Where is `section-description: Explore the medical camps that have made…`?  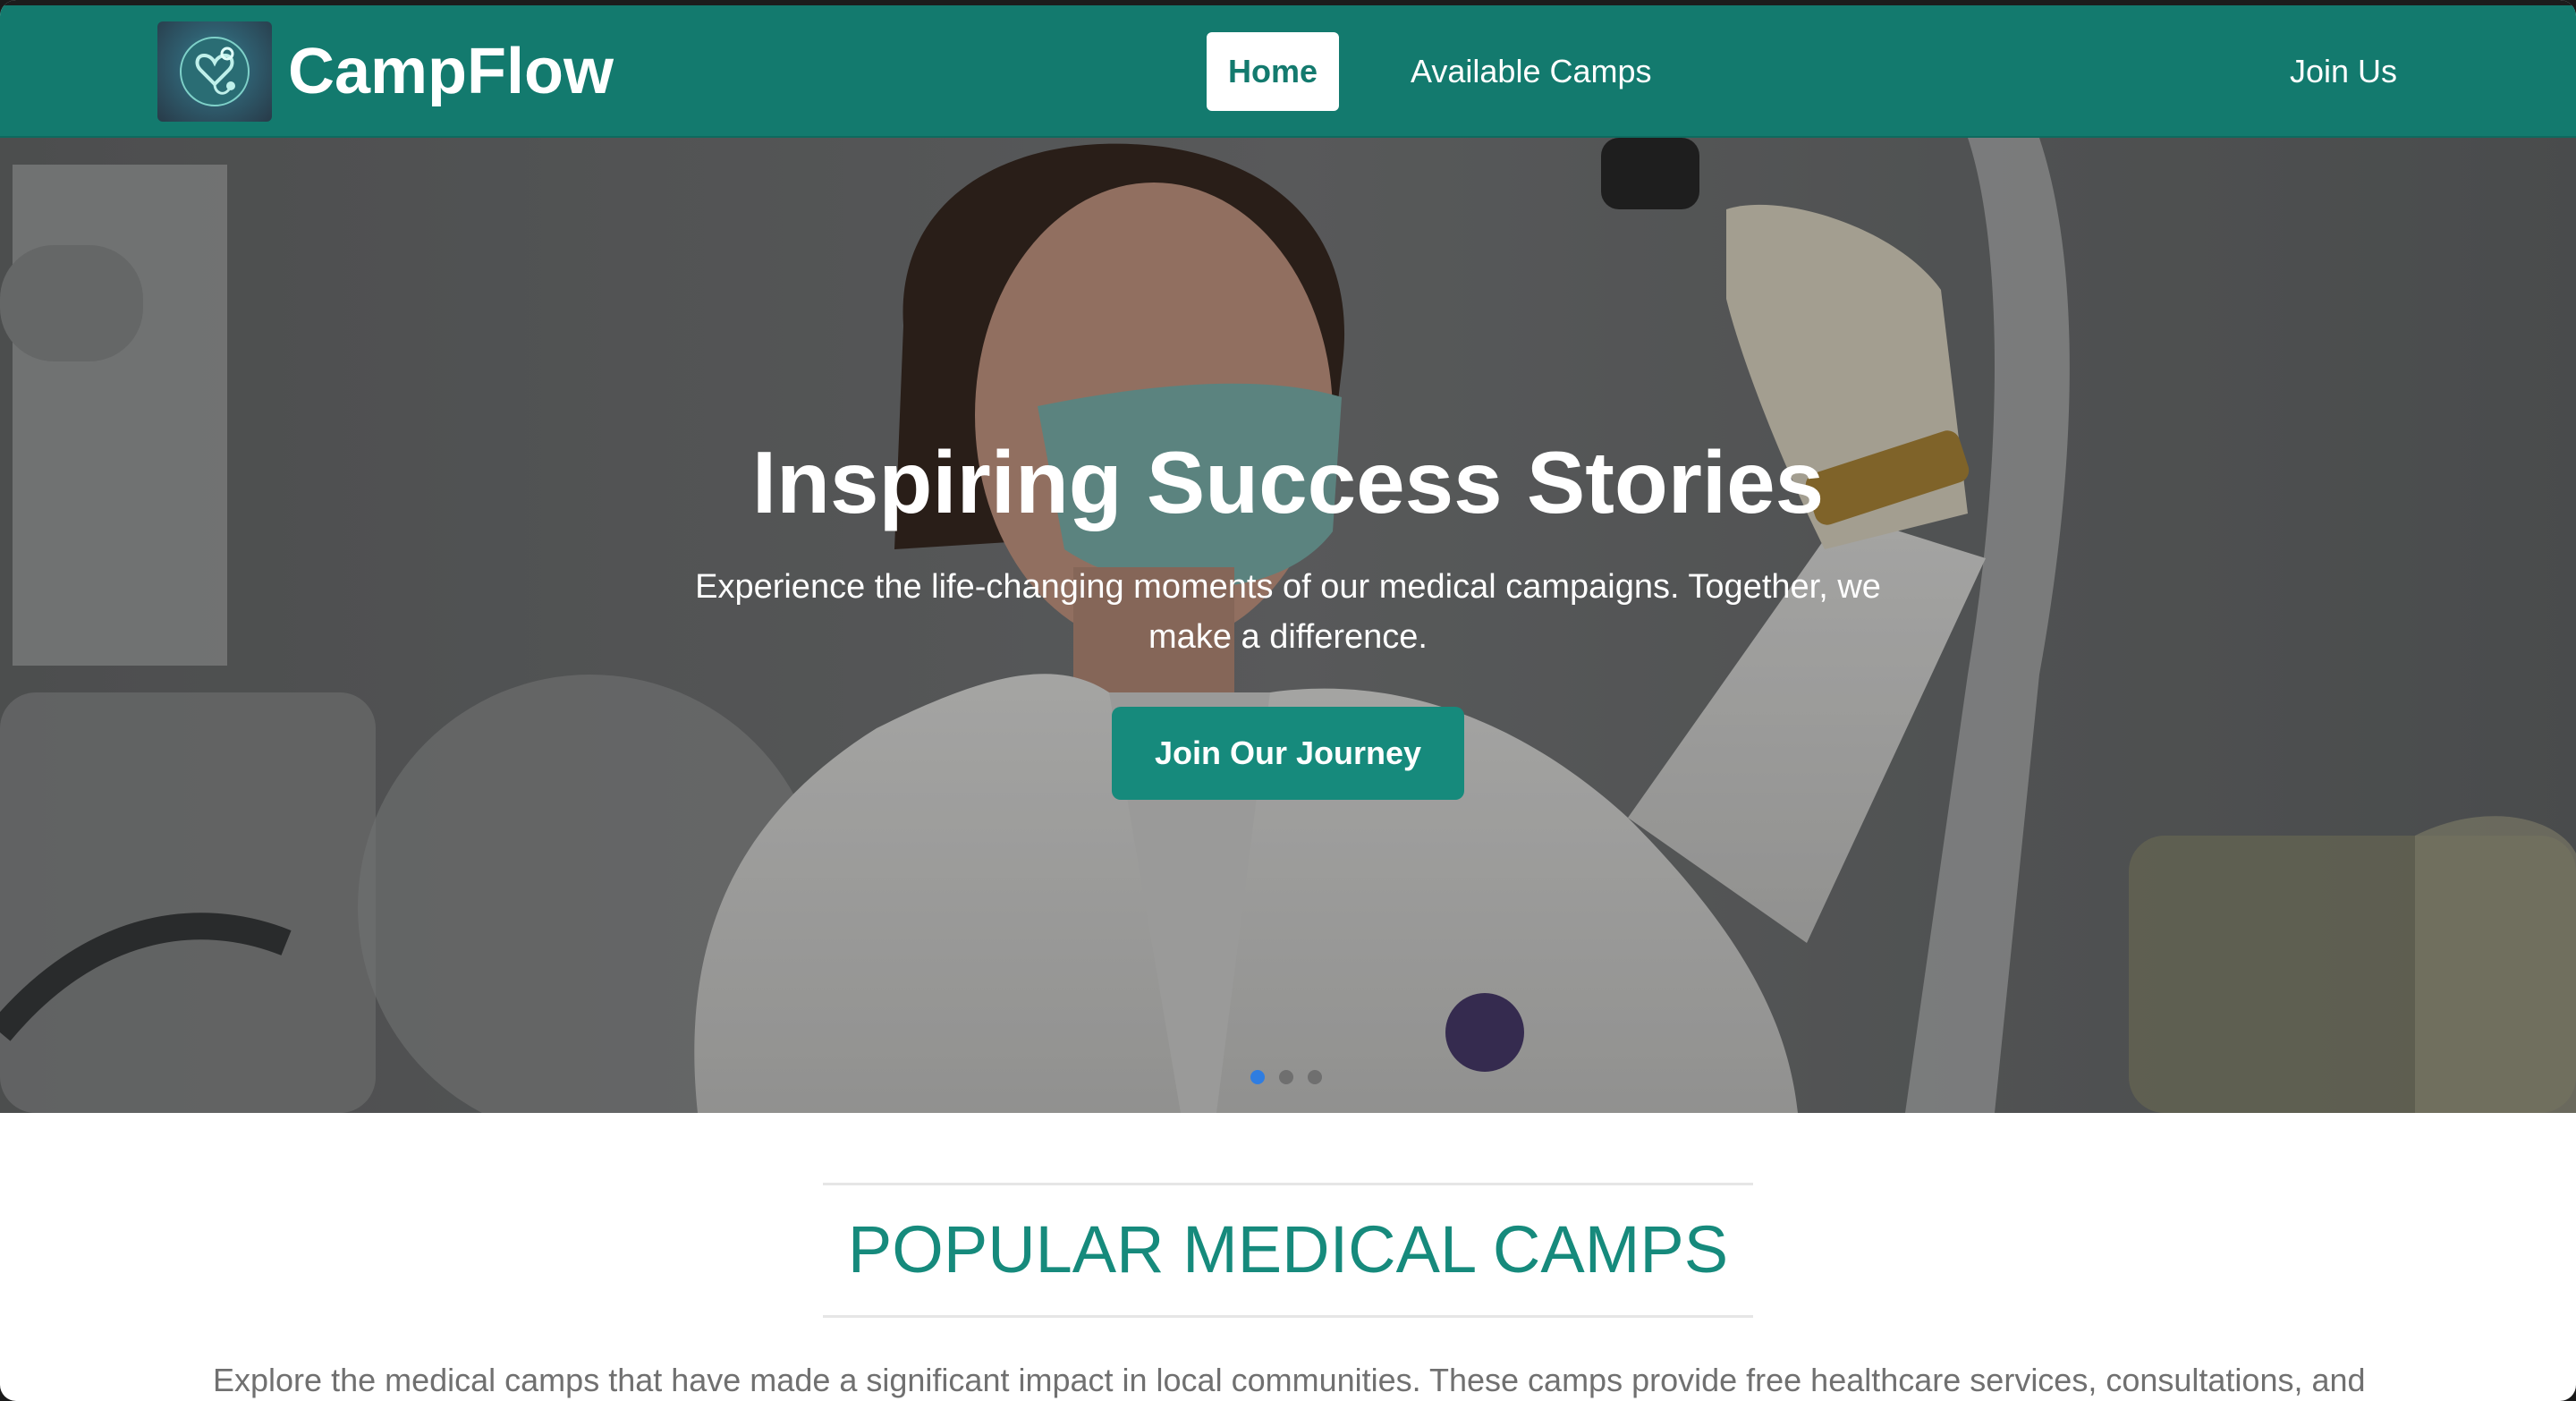 section-description: Explore the medical camps that have made… is located at coordinates (1289, 1380).